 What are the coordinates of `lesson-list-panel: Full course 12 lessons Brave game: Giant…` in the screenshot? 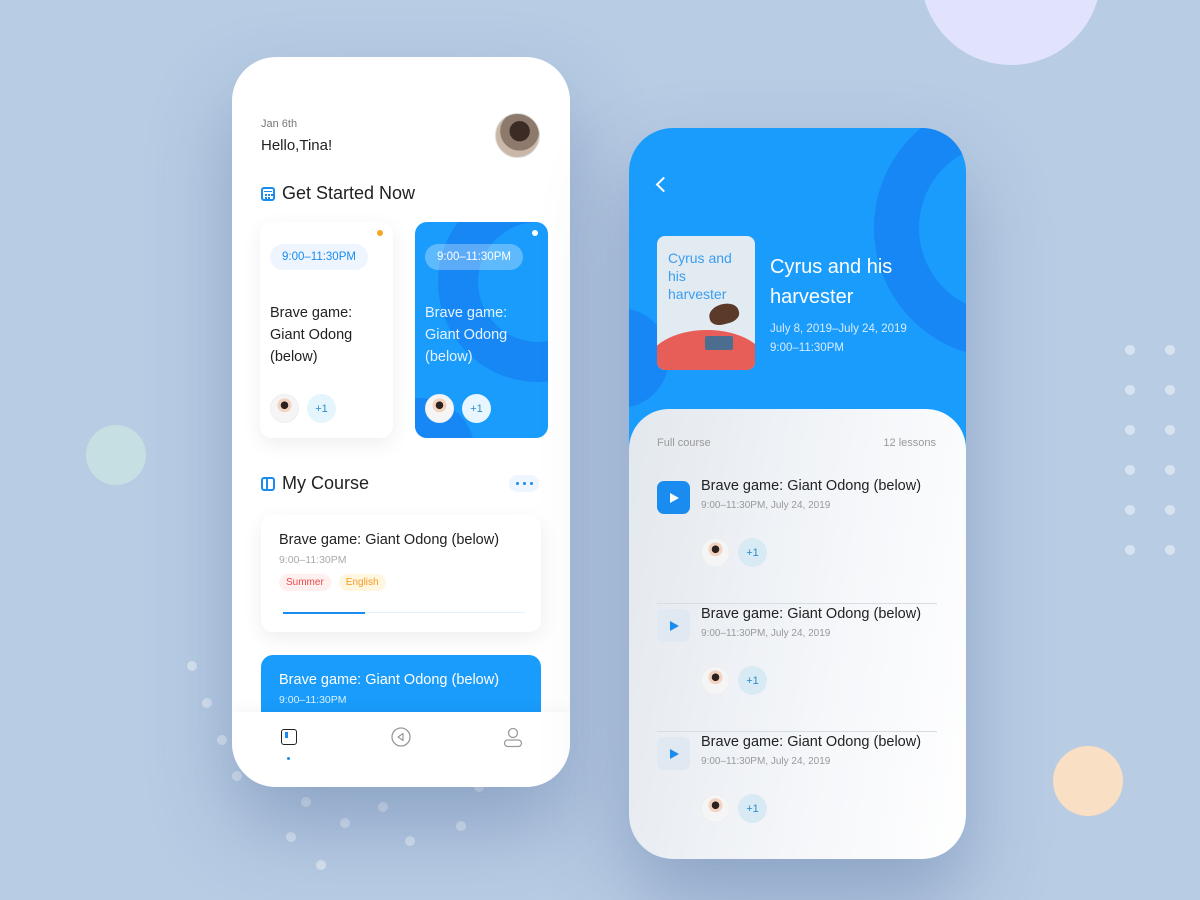 It's located at (797, 634).